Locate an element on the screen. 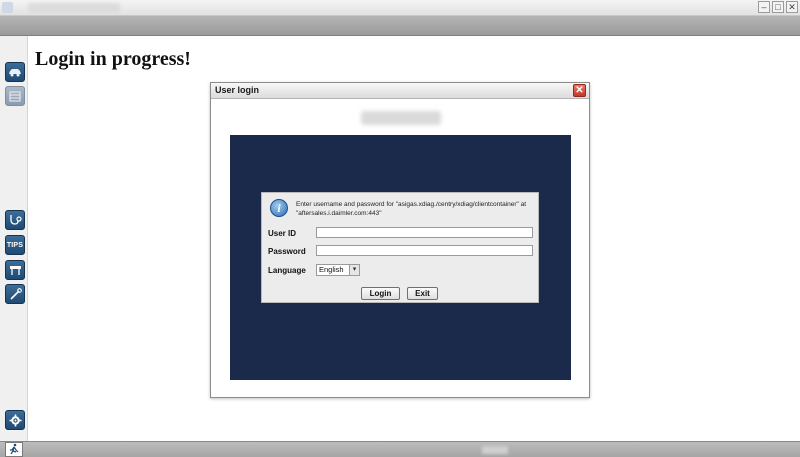  chevron-down-icon: ▾ is located at coordinates (354, 270).